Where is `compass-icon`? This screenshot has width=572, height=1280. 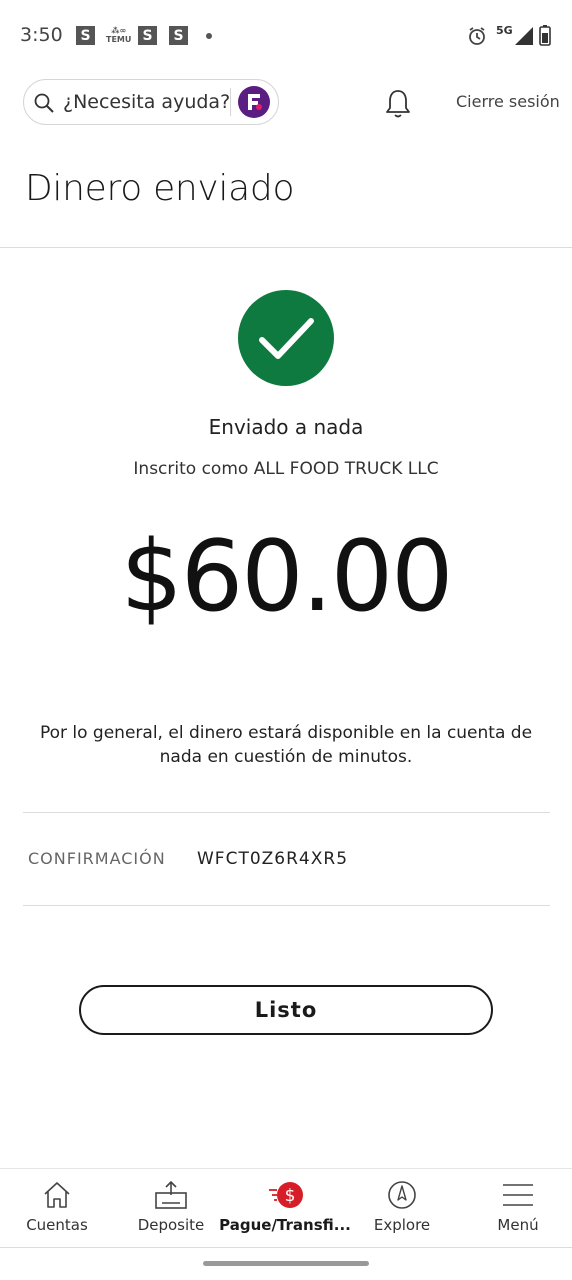 compass-icon is located at coordinates (402, 1195).